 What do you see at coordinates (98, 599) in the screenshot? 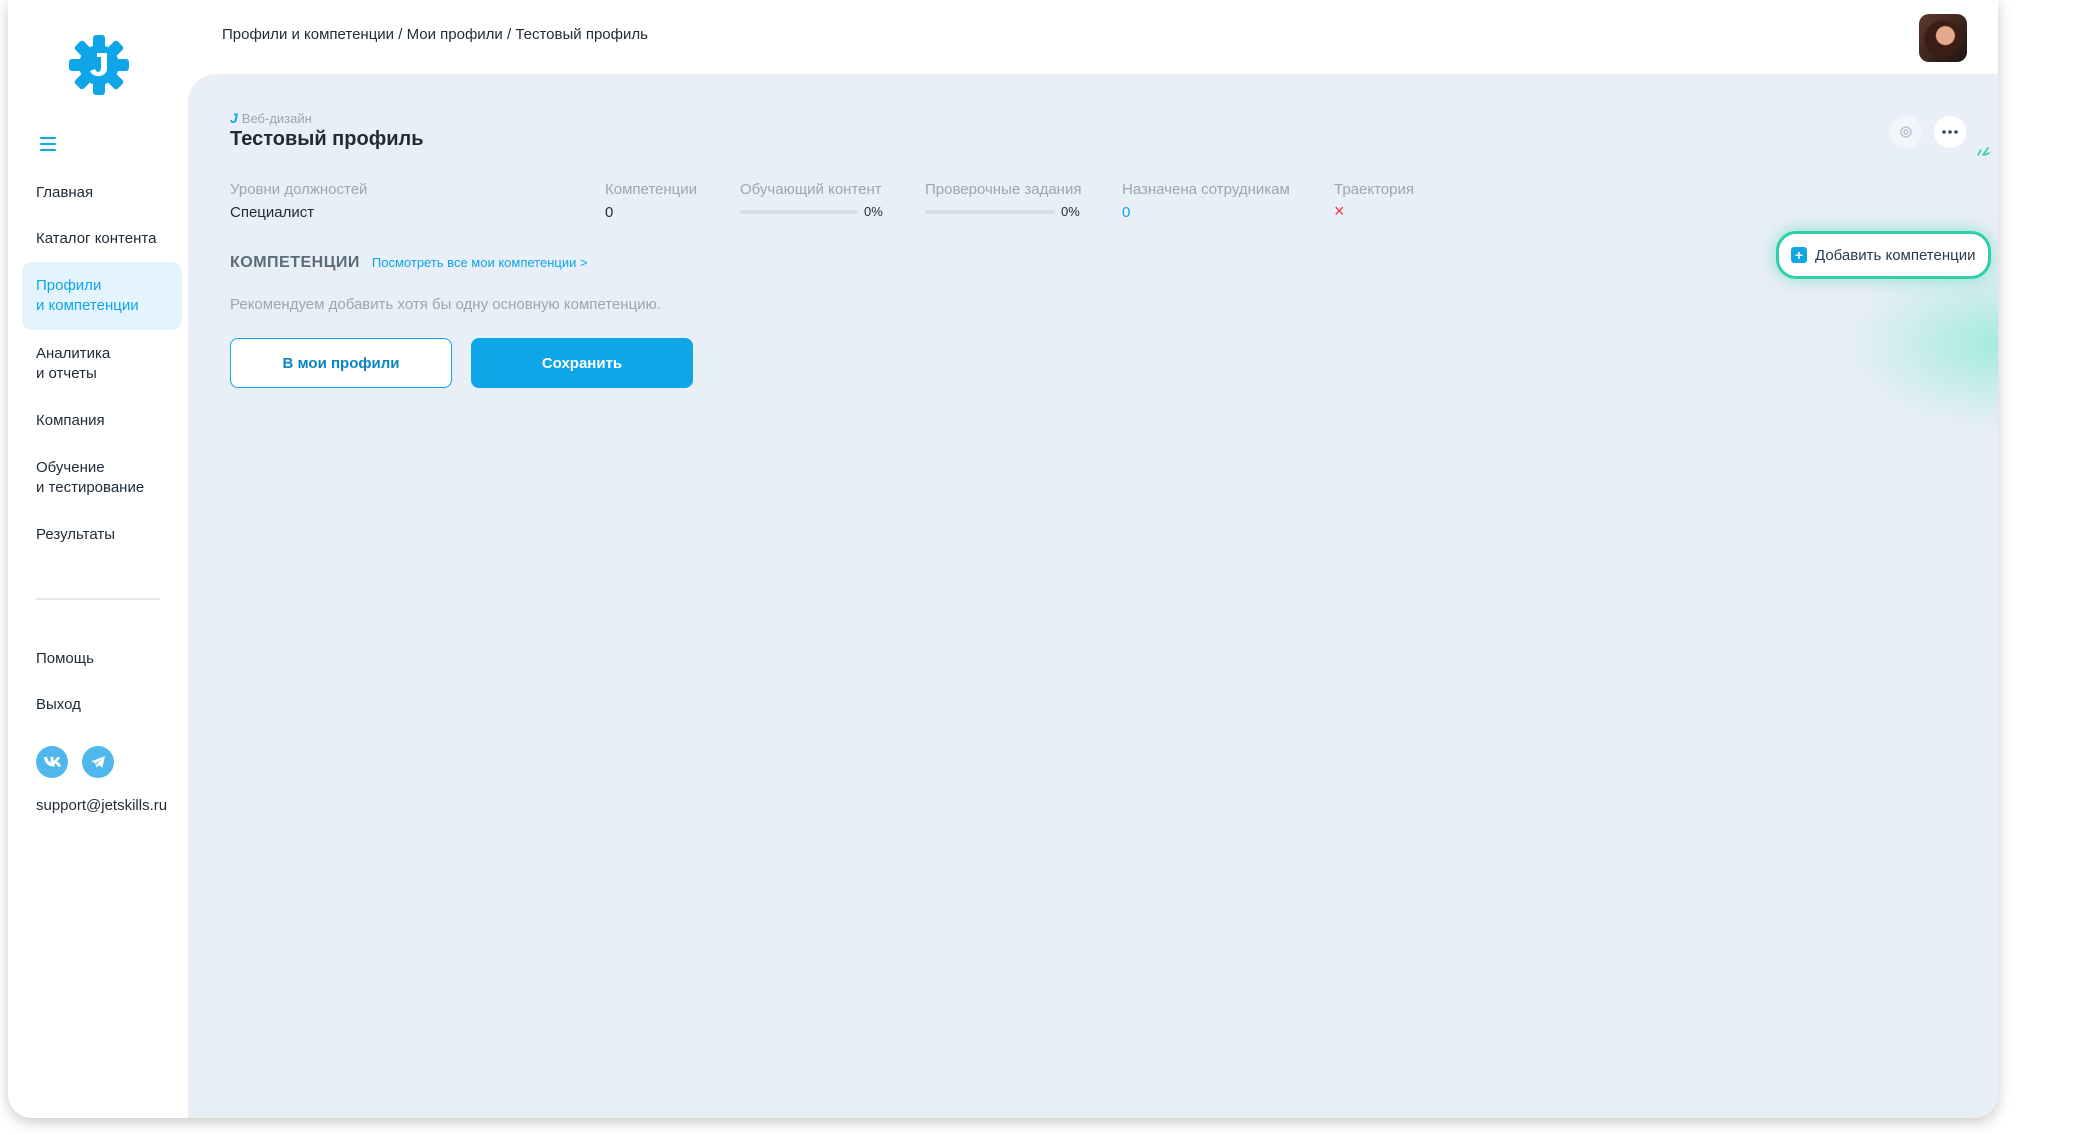
I see `sidebar-divider` at bounding box center [98, 599].